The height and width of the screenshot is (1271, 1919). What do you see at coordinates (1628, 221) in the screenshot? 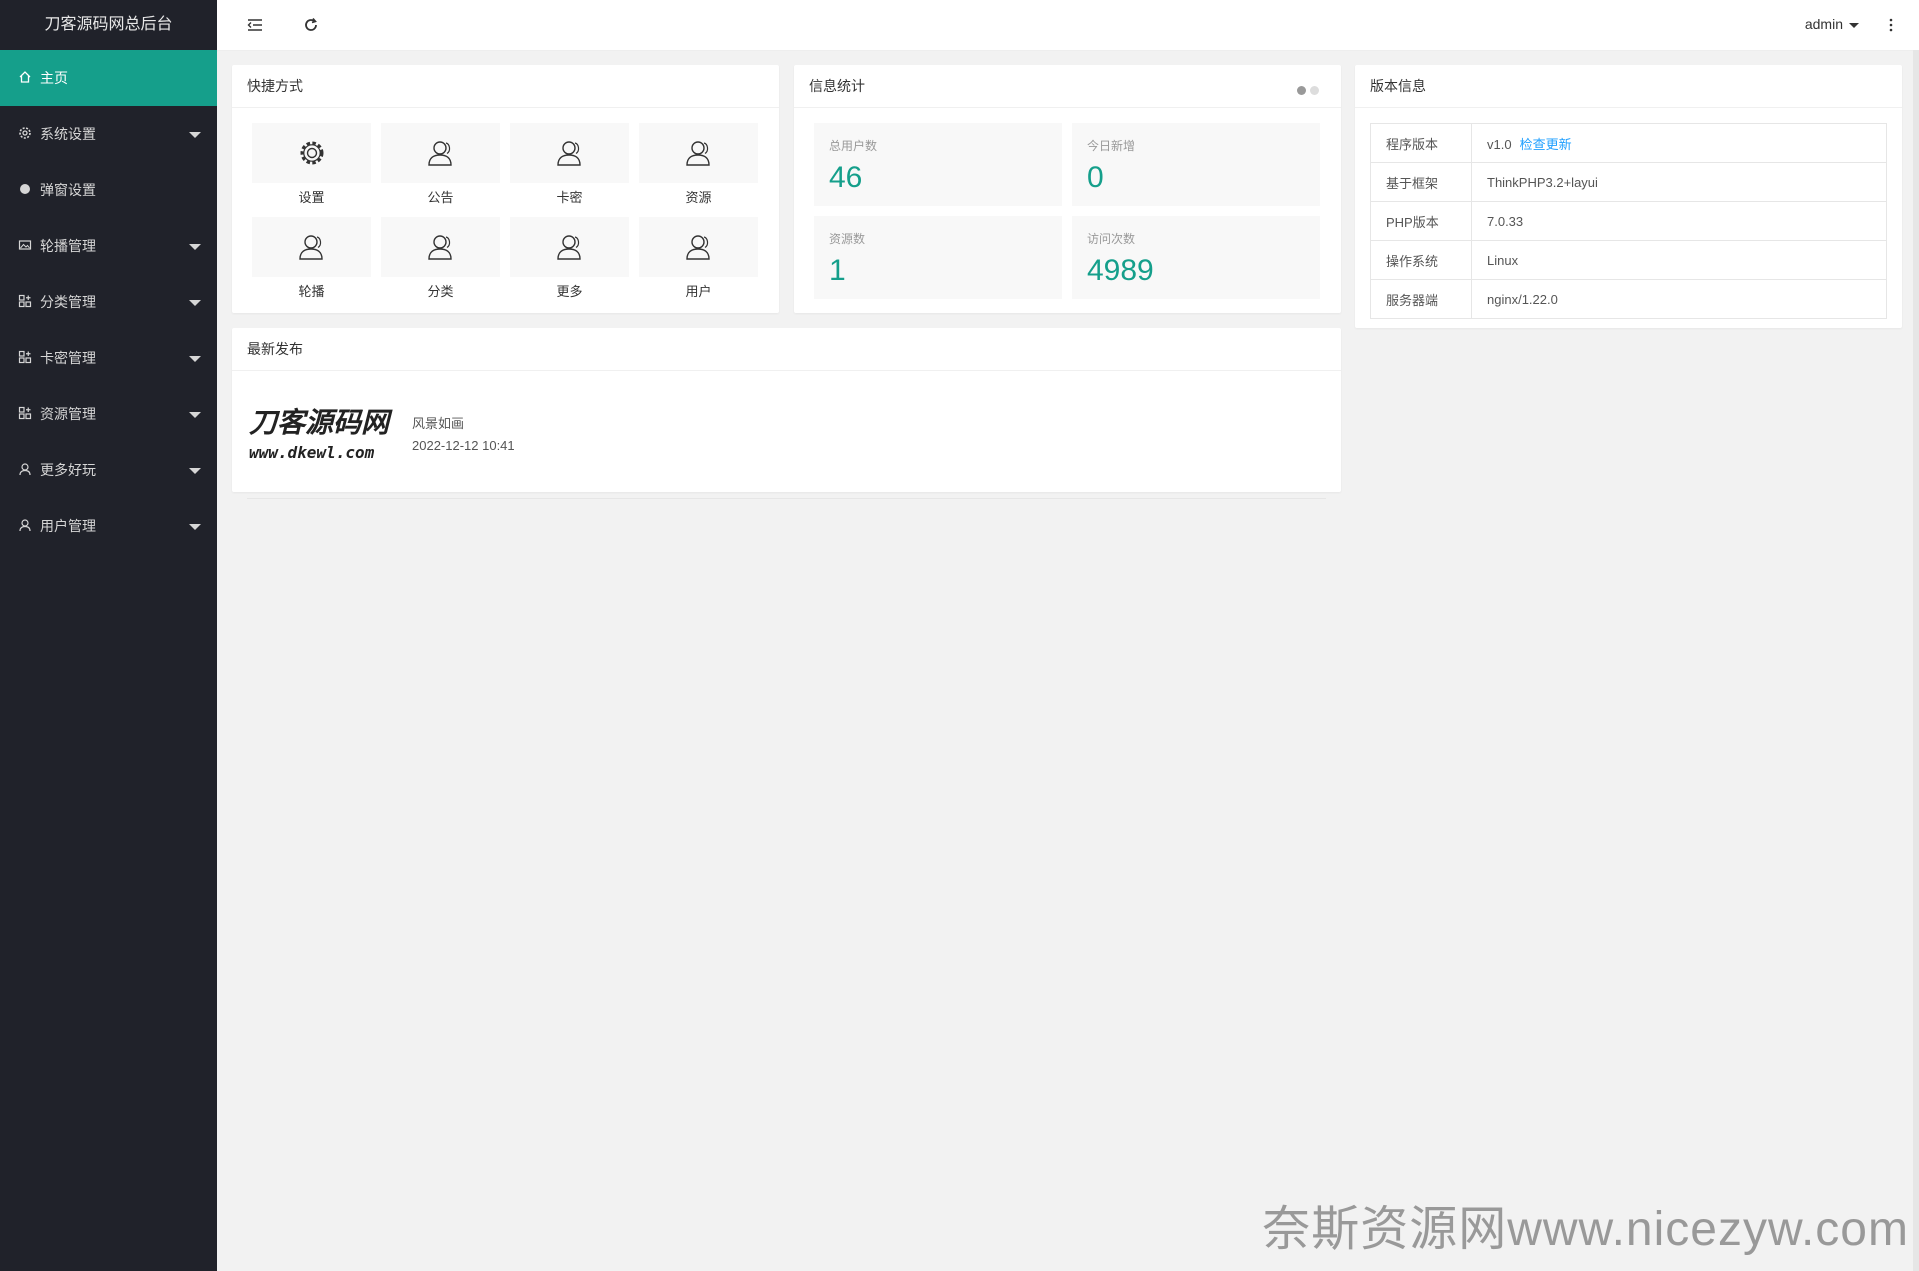
I see `table-row: PHP版本 7.0.33` at bounding box center [1628, 221].